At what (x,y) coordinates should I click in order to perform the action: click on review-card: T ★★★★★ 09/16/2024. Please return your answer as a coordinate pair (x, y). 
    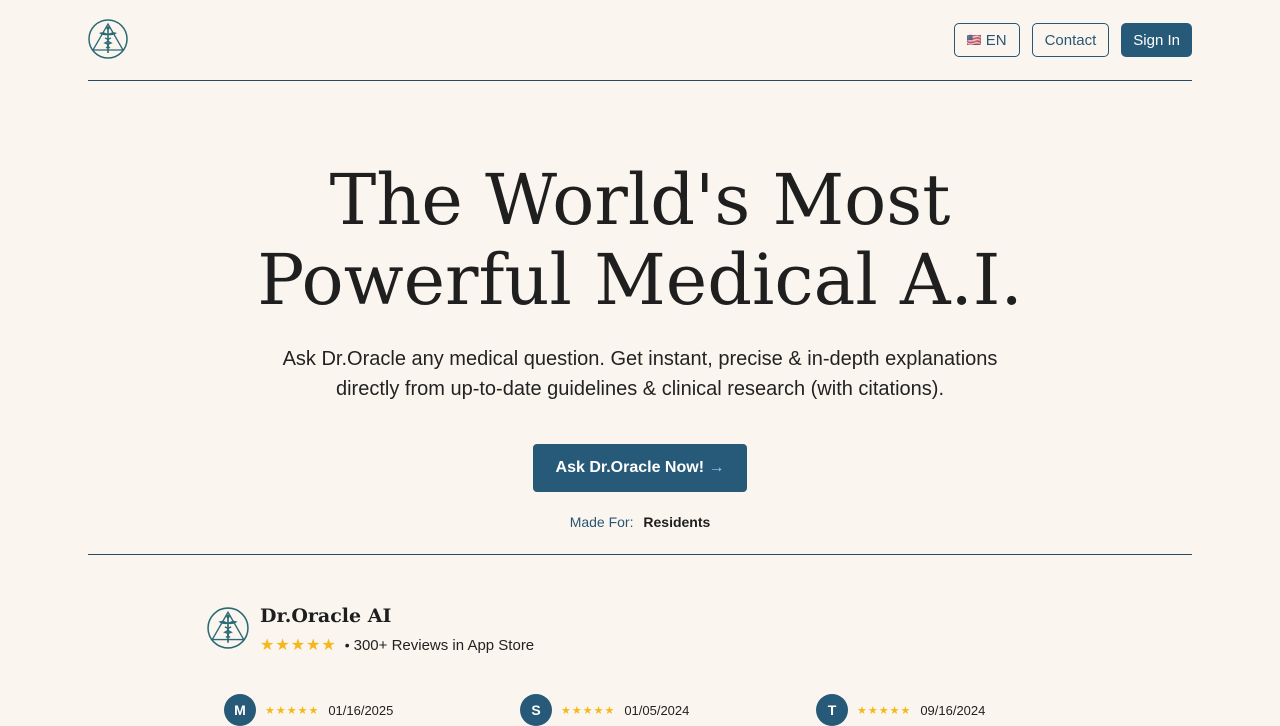
    Looking at the image, I should click on (900, 710).